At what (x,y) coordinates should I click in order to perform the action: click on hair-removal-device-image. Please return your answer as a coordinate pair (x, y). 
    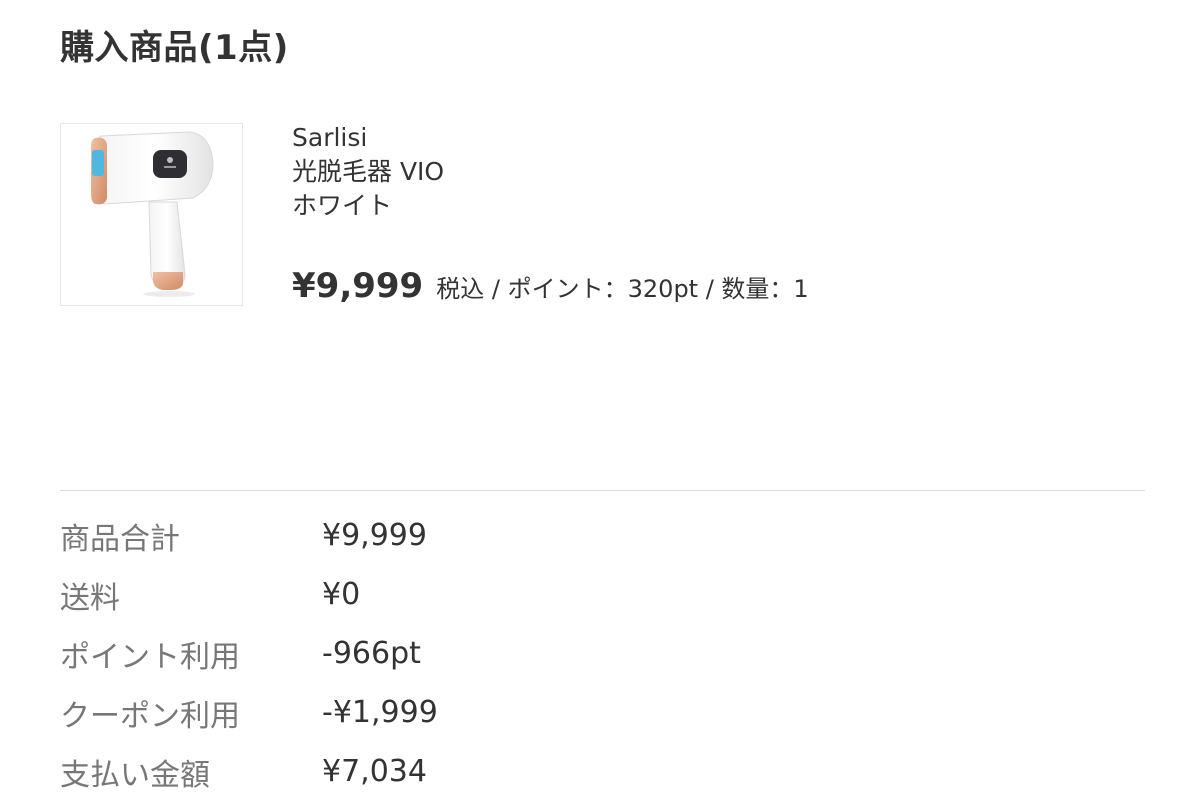
    Looking at the image, I should click on (152, 214).